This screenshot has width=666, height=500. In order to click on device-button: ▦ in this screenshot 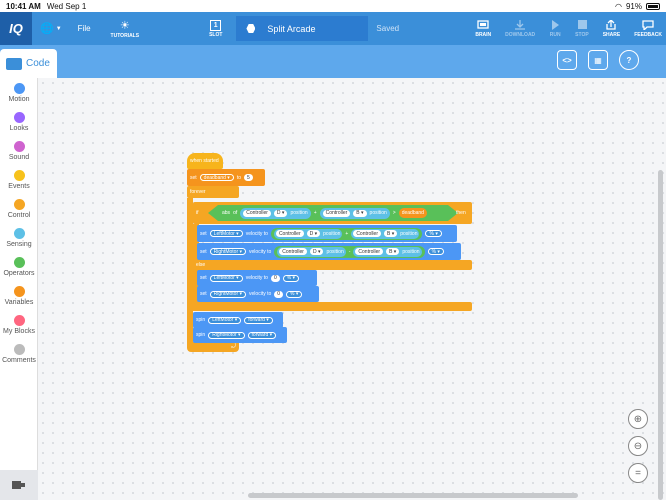, I will do `click(598, 60)`.